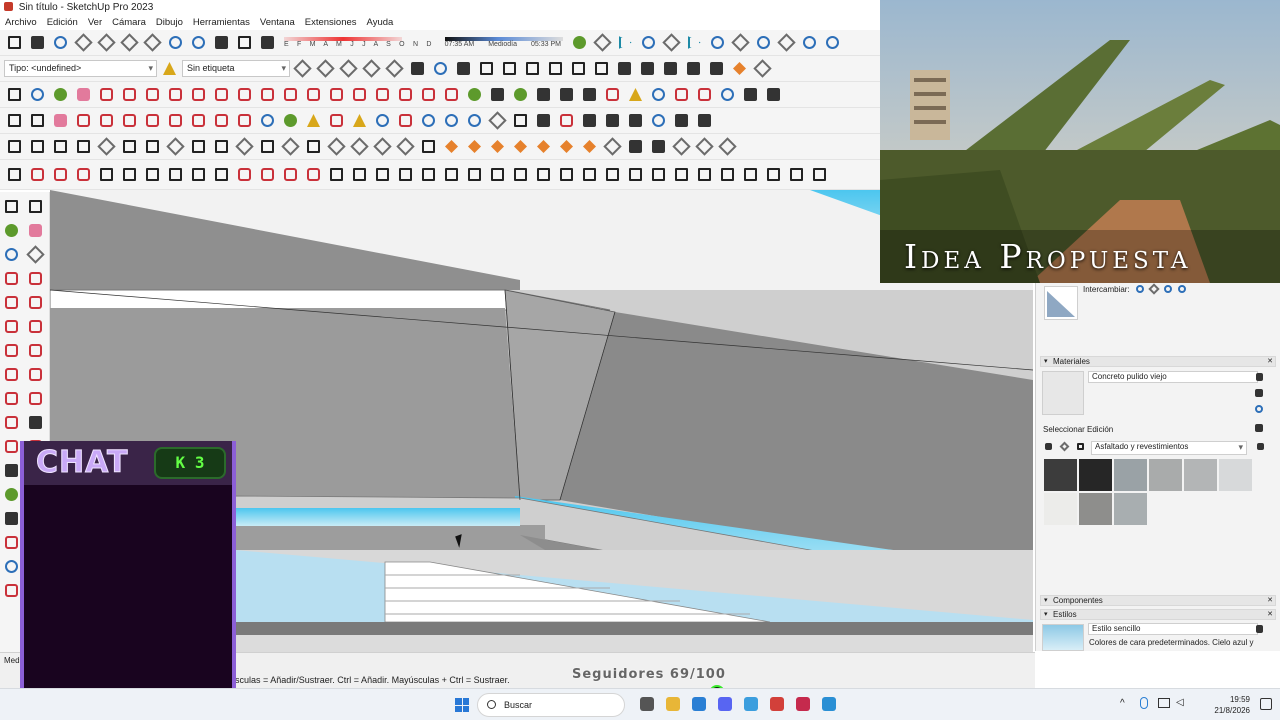  Describe the element at coordinates (796, 174) in the screenshot. I see `array-icon` at that location.